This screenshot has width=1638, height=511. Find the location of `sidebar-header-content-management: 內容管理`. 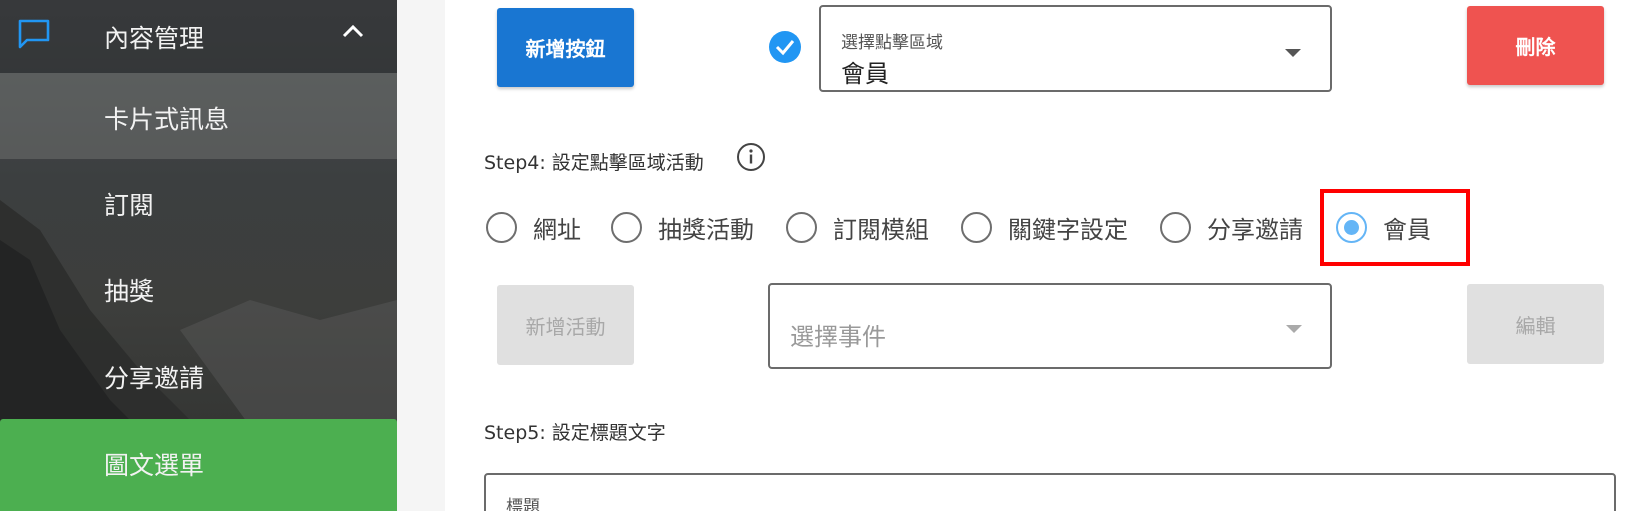

sidebar-header-content-management: 內容管理 is located at coordinates (198, 36).